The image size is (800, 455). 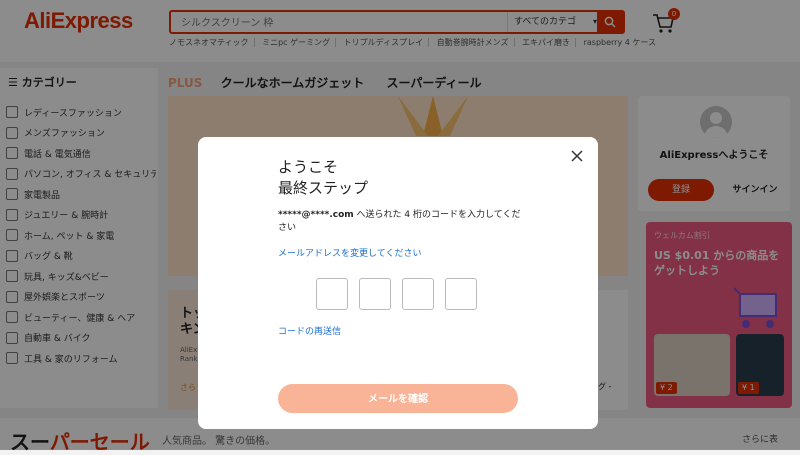 I want to click on close-icon, so click(x=577, y=156).